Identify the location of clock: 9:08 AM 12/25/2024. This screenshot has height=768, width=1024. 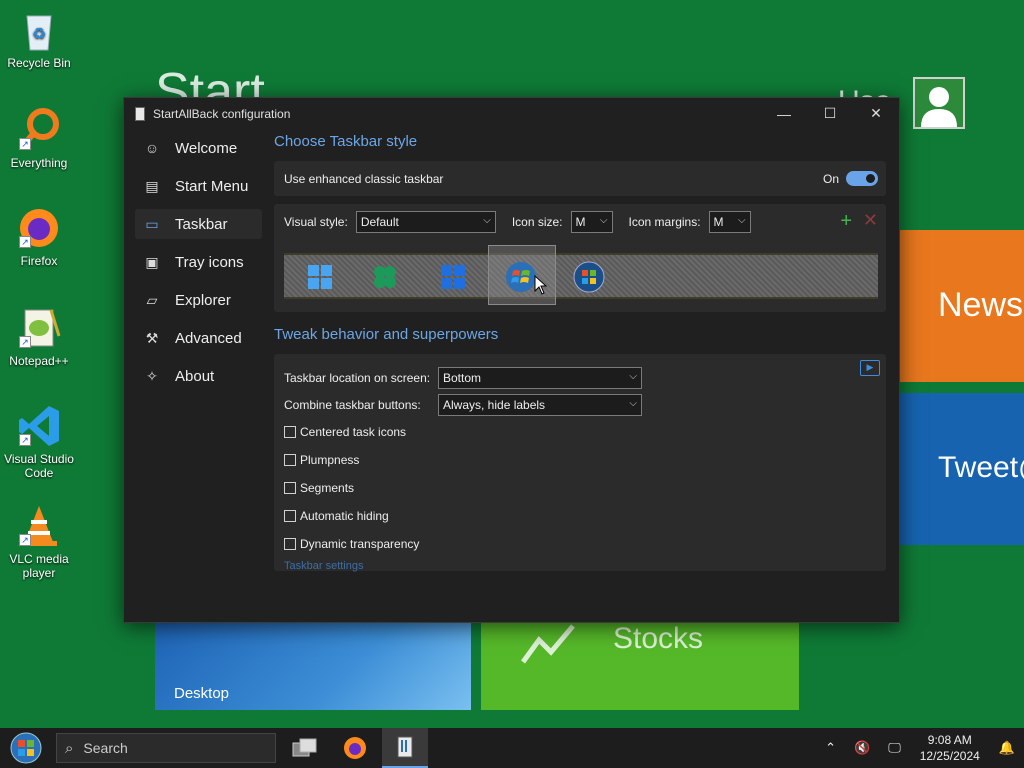
(950, 748).